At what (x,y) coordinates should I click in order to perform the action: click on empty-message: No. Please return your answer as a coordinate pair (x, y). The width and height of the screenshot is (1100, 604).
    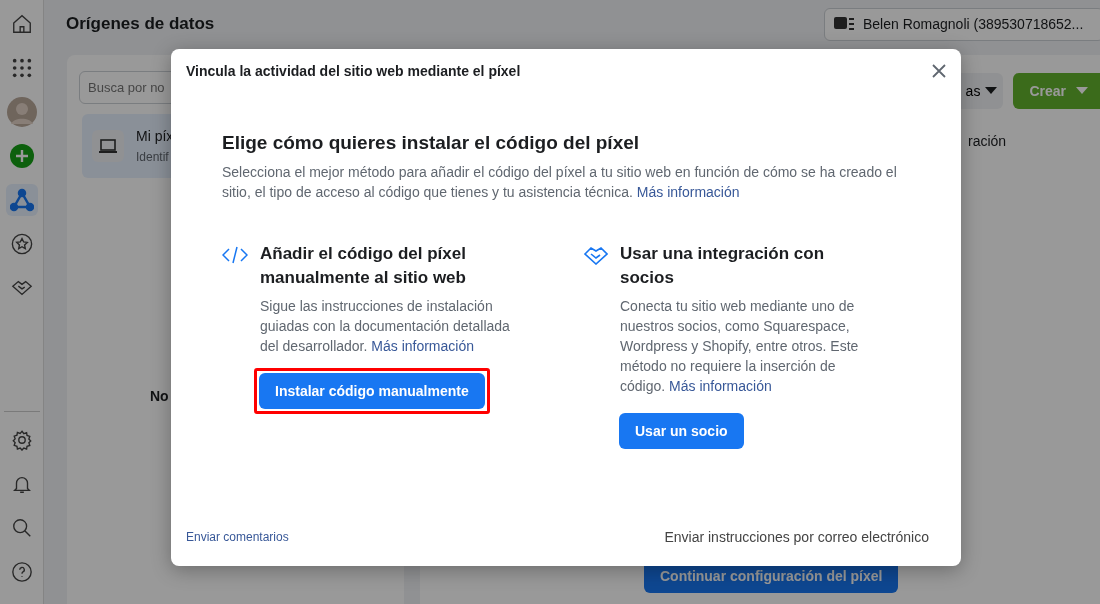
    Looking at the image, I should click on (159, 396).